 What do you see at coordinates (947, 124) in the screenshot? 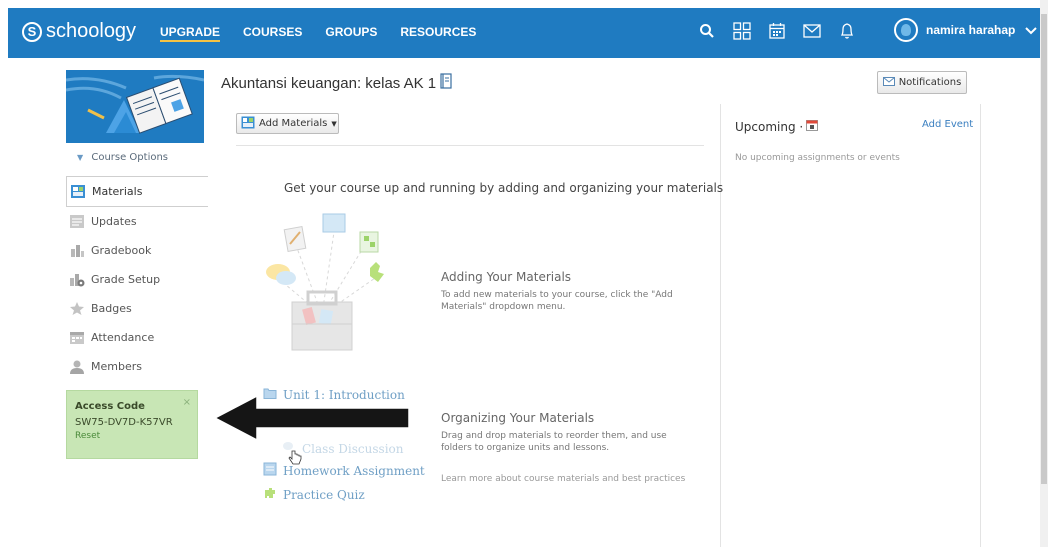
I see `add-event-link: Add Event` at bounding box center [947, 124].